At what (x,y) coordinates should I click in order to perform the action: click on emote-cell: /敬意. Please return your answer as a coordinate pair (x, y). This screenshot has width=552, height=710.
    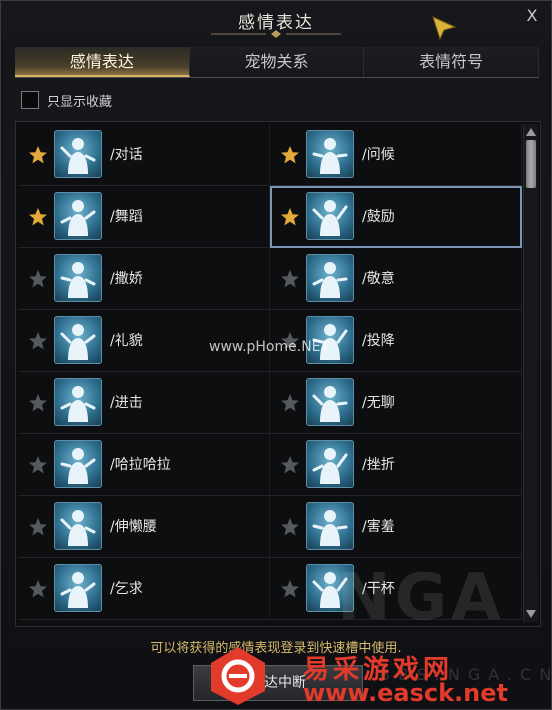
    Looking at the image, I should click on (396, 279).